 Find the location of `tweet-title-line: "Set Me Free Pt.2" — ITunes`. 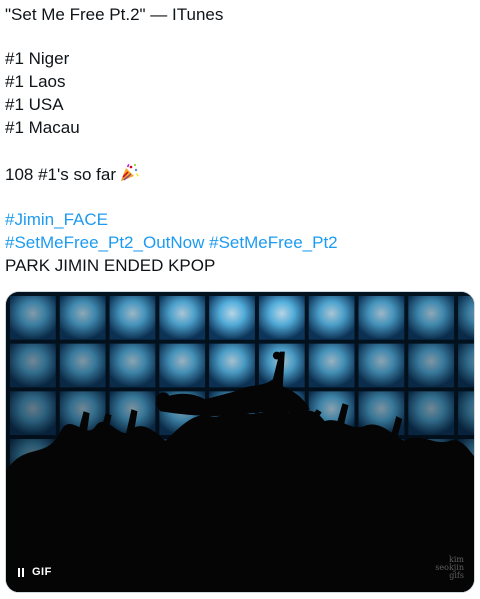

tweet-title-line: "Set Me Free Pt.2" — ITunes is located at coordinates (114, 14).